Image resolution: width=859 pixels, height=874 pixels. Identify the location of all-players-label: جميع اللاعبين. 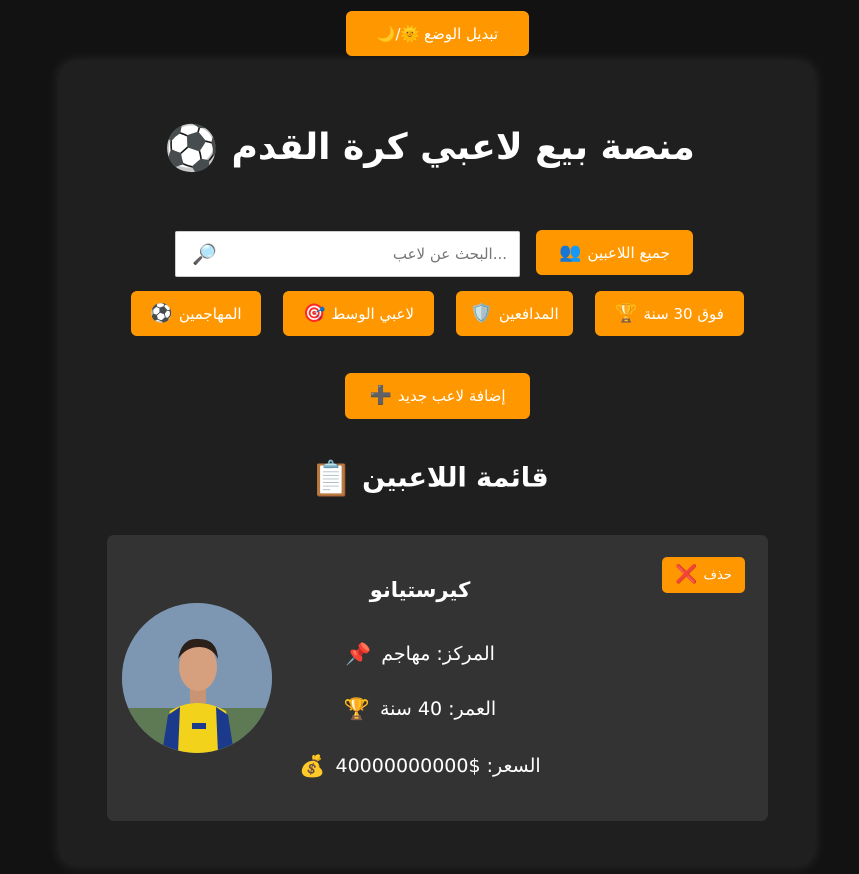
(628, 252).